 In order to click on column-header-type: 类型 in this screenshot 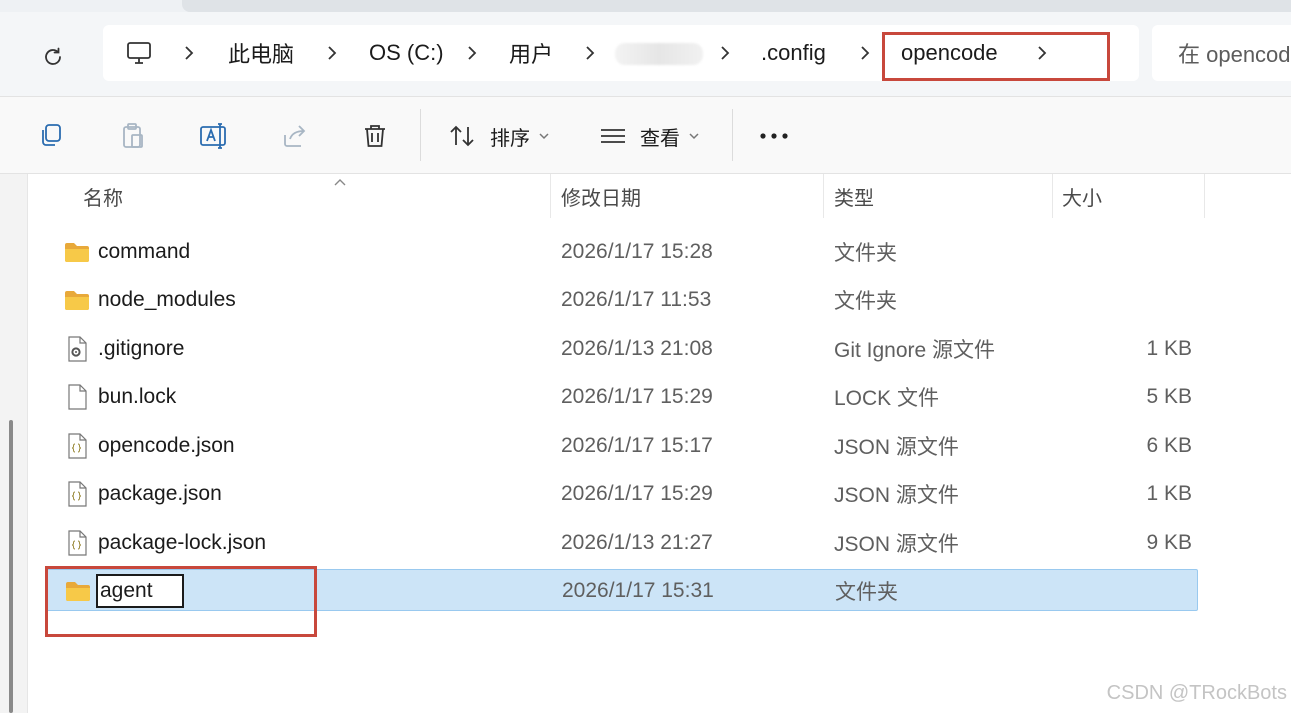, I will do `click(854, 196)`.